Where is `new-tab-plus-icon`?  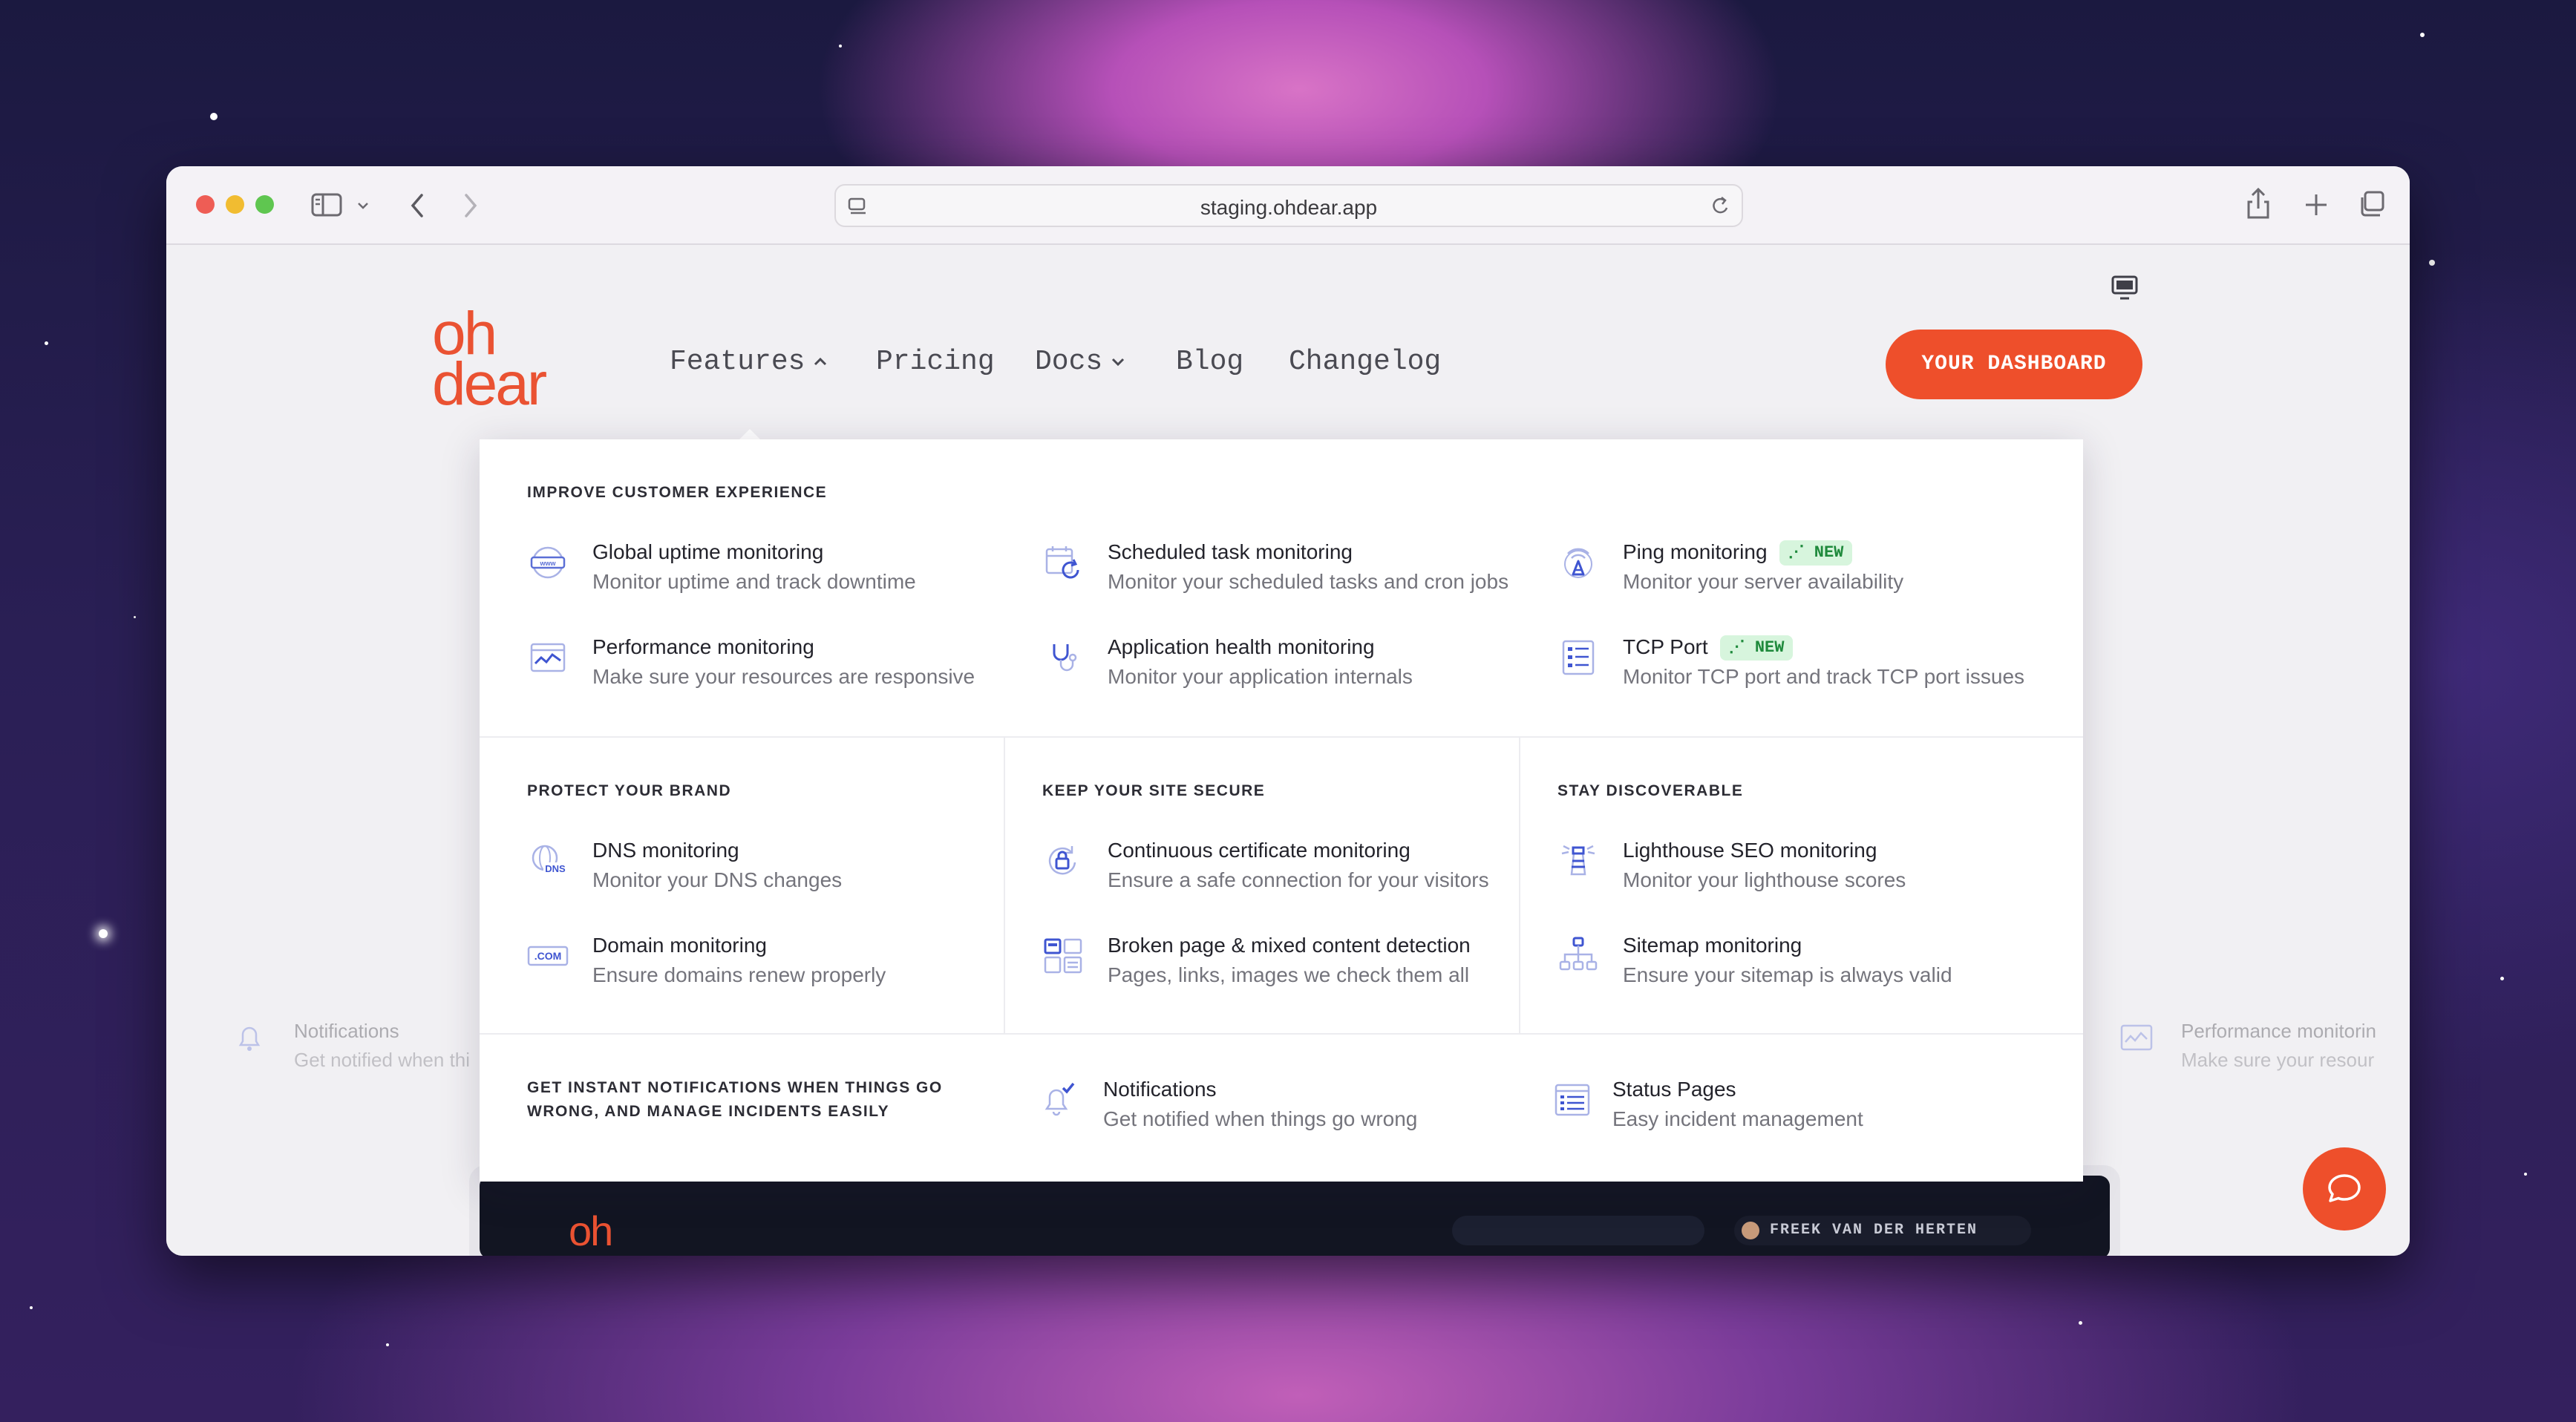 new-tab-plus-icon is located at coordinates (2316, 205).